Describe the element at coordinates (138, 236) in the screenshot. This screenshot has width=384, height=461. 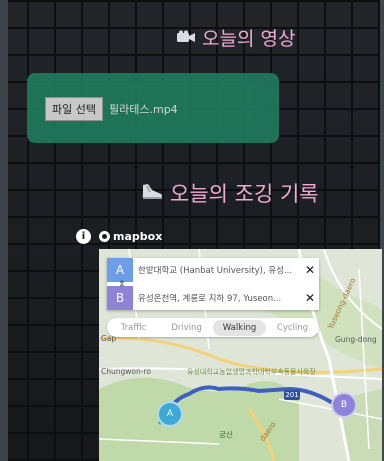
I see `mapbox-logo-text: mapbox` at that location.